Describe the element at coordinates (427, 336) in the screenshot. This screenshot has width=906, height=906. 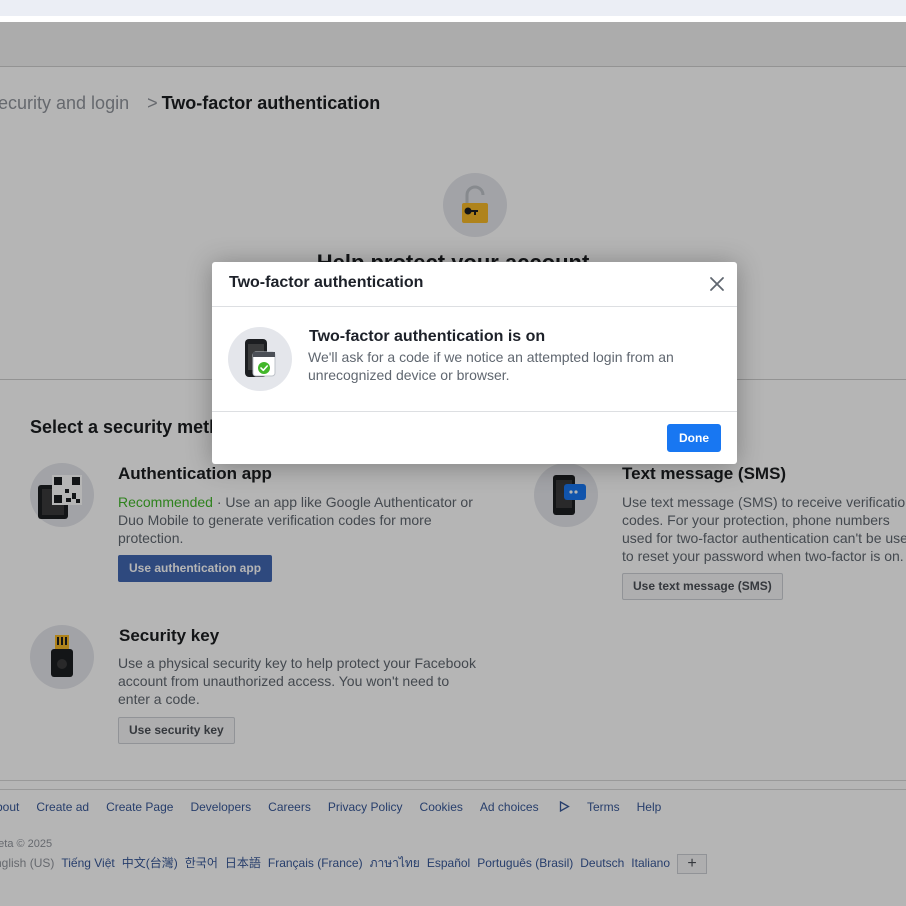
I see `dialog-heading: Two-factor authentication is on` at that location.